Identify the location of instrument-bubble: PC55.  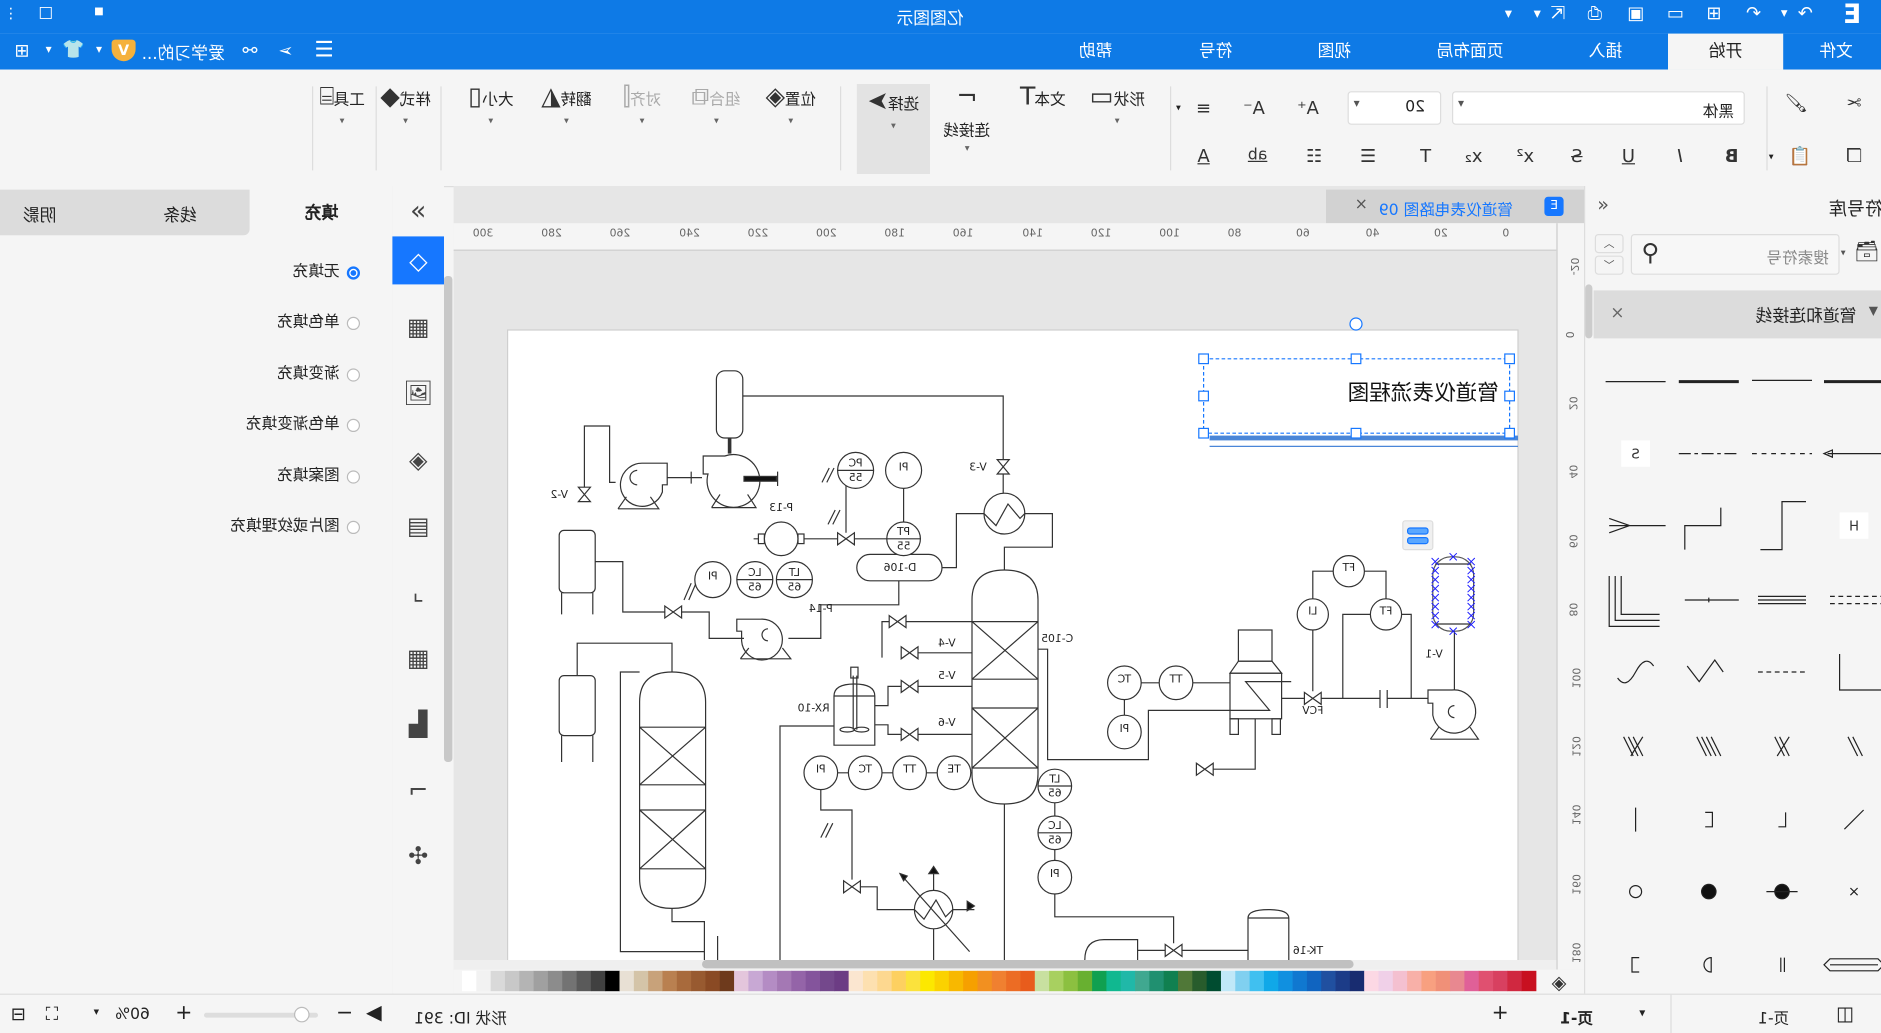
(856, 470).